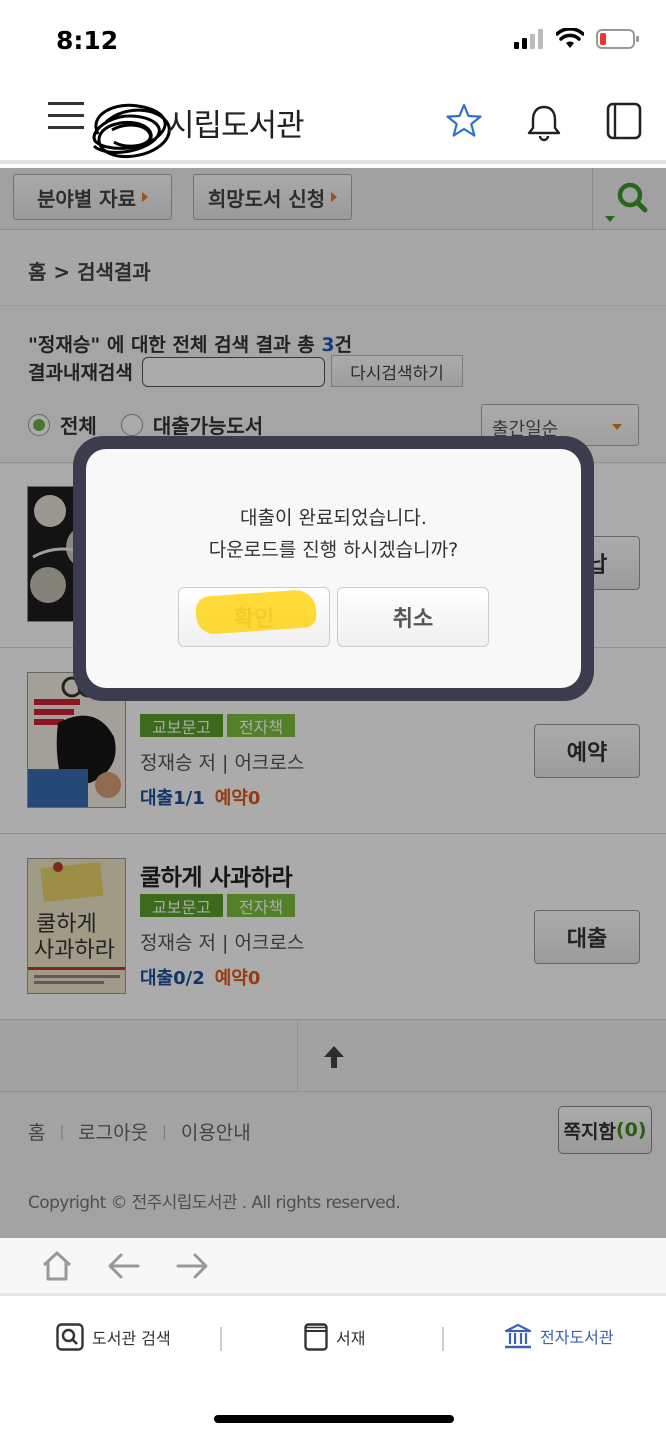  What do you see at coordinates (57, 1266) in the screenshot?
I see `browser-home-icon` at bounding box center [57, 1266].